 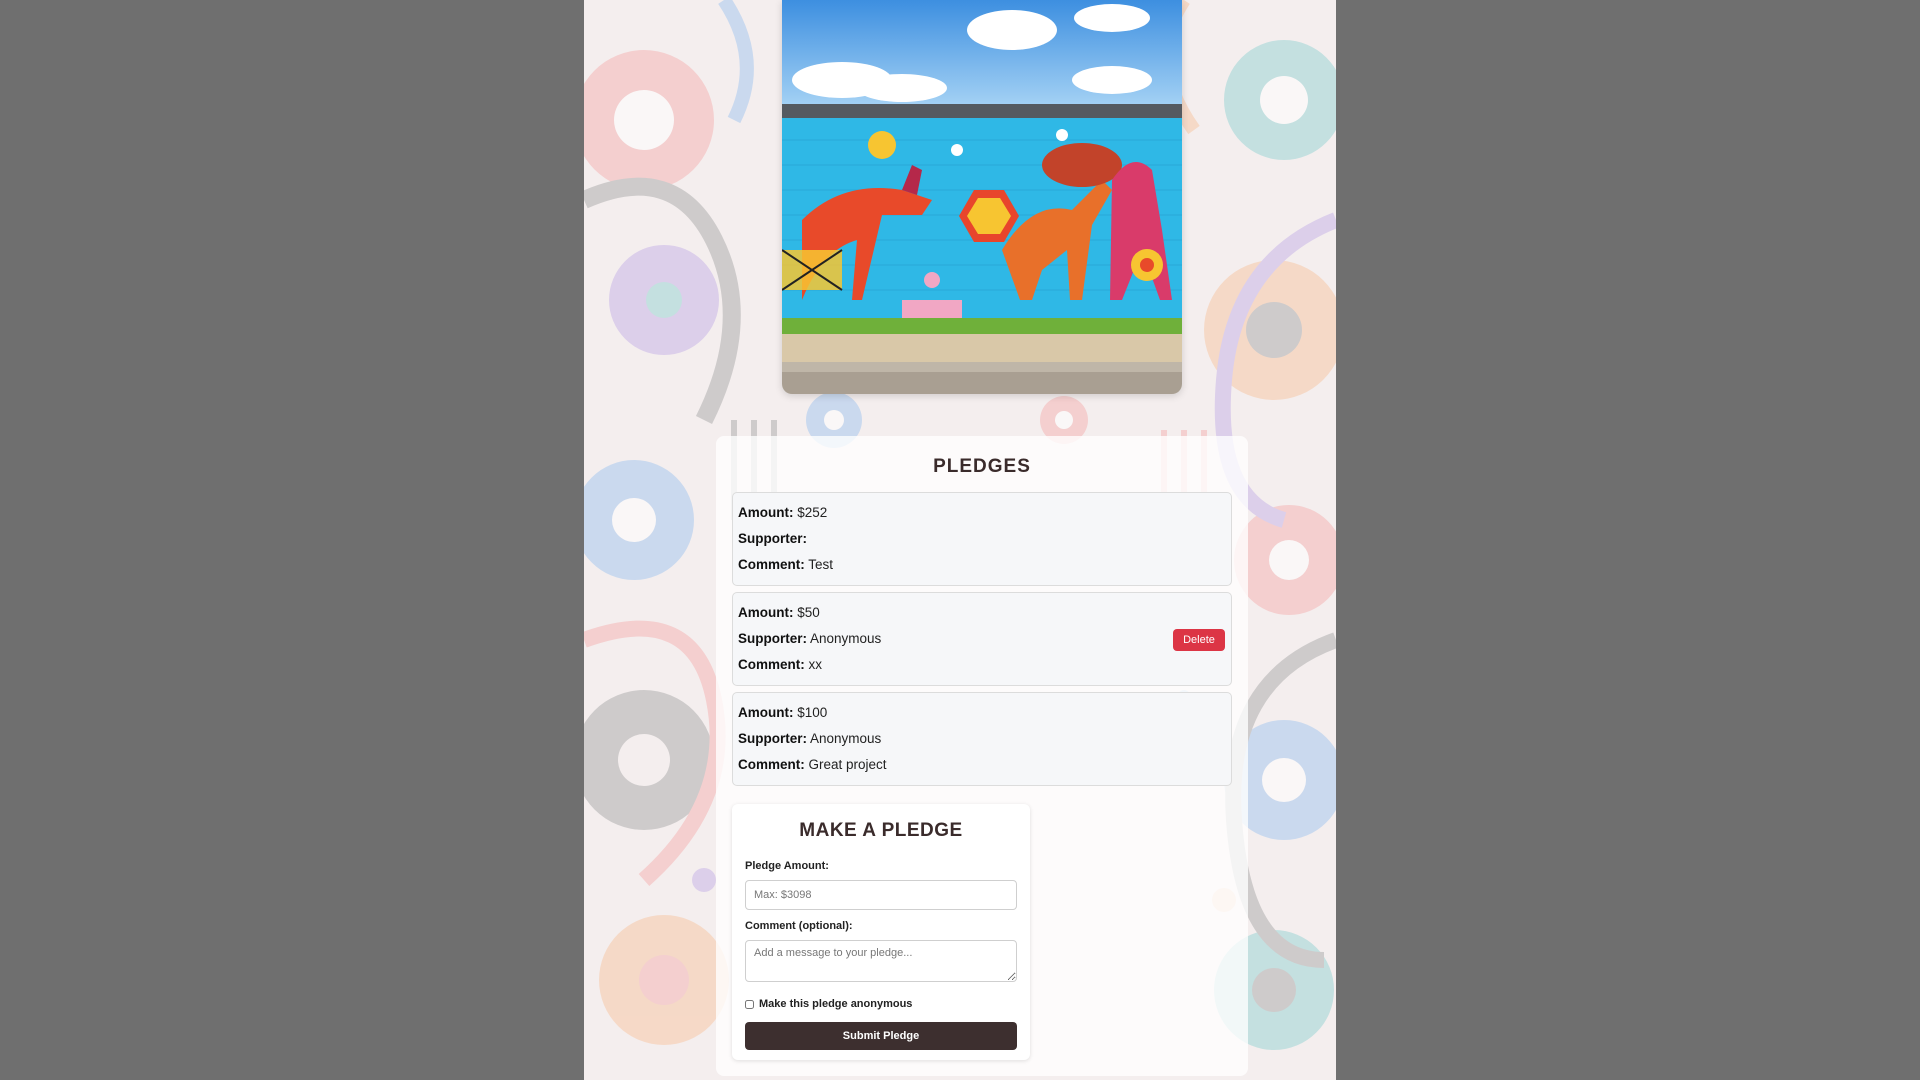 What do you see at coordinates (982, 539) in the screenshot?
I see `pledge-card: Amount: $252 Supporter: Comment: Test` at bounding box center [982, 539].